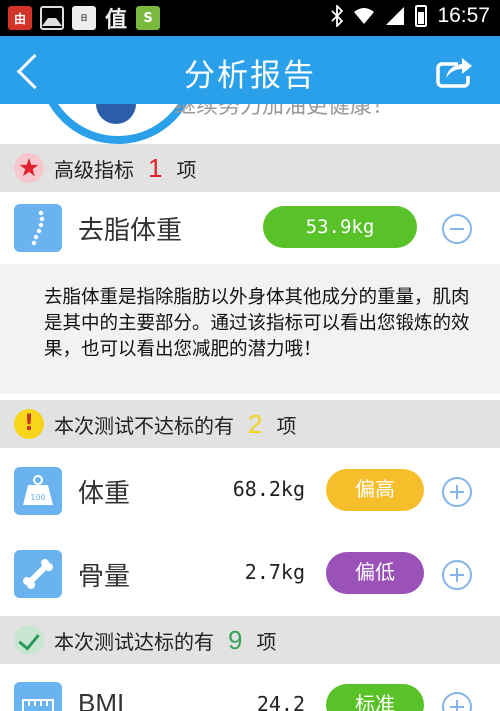 Image resolution: width=500 pixels, height=711 pixels. I want to click on bone-icon, so click(38, 574).